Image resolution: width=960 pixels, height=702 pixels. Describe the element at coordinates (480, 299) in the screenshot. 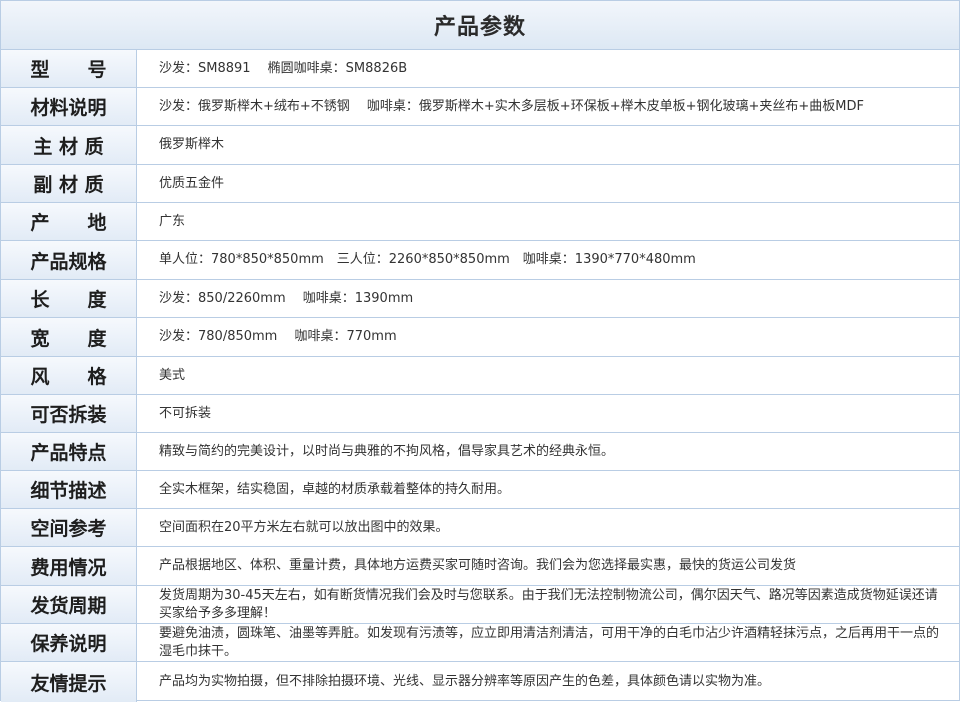

I see `row-length: 长 度 沙发：850/2260mm 咖啡桌：1390mm` at that location.